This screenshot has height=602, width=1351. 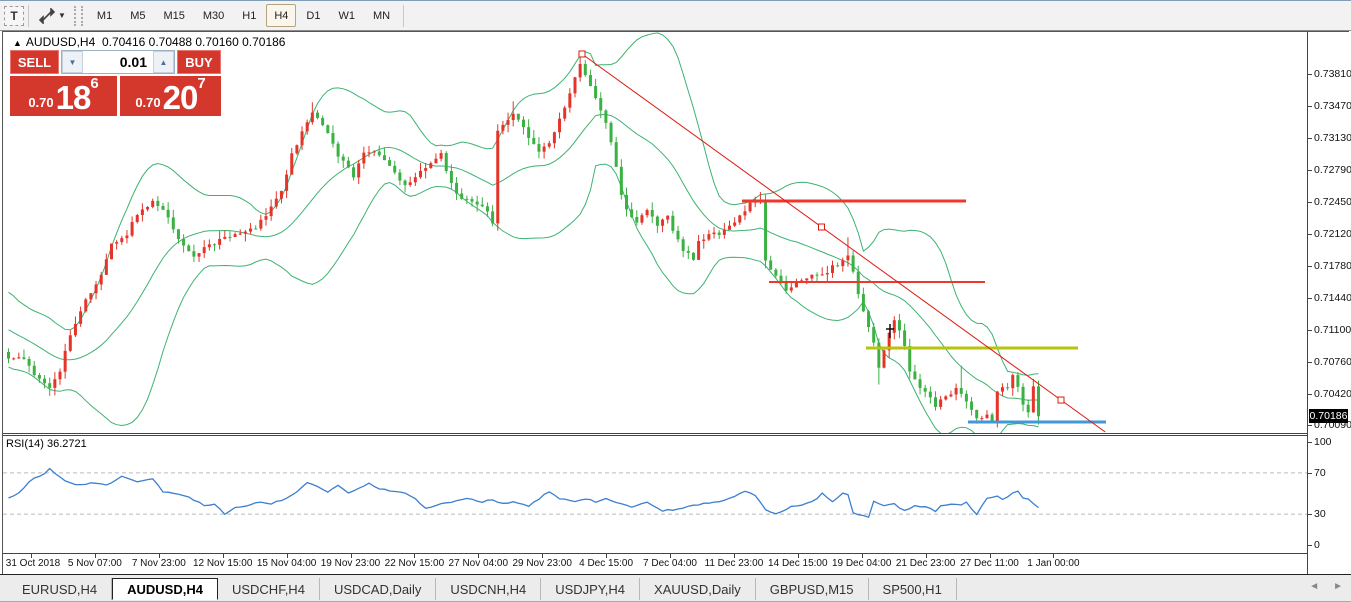 I want to click on volume-input: 0.01, so click(x=118, y=62).